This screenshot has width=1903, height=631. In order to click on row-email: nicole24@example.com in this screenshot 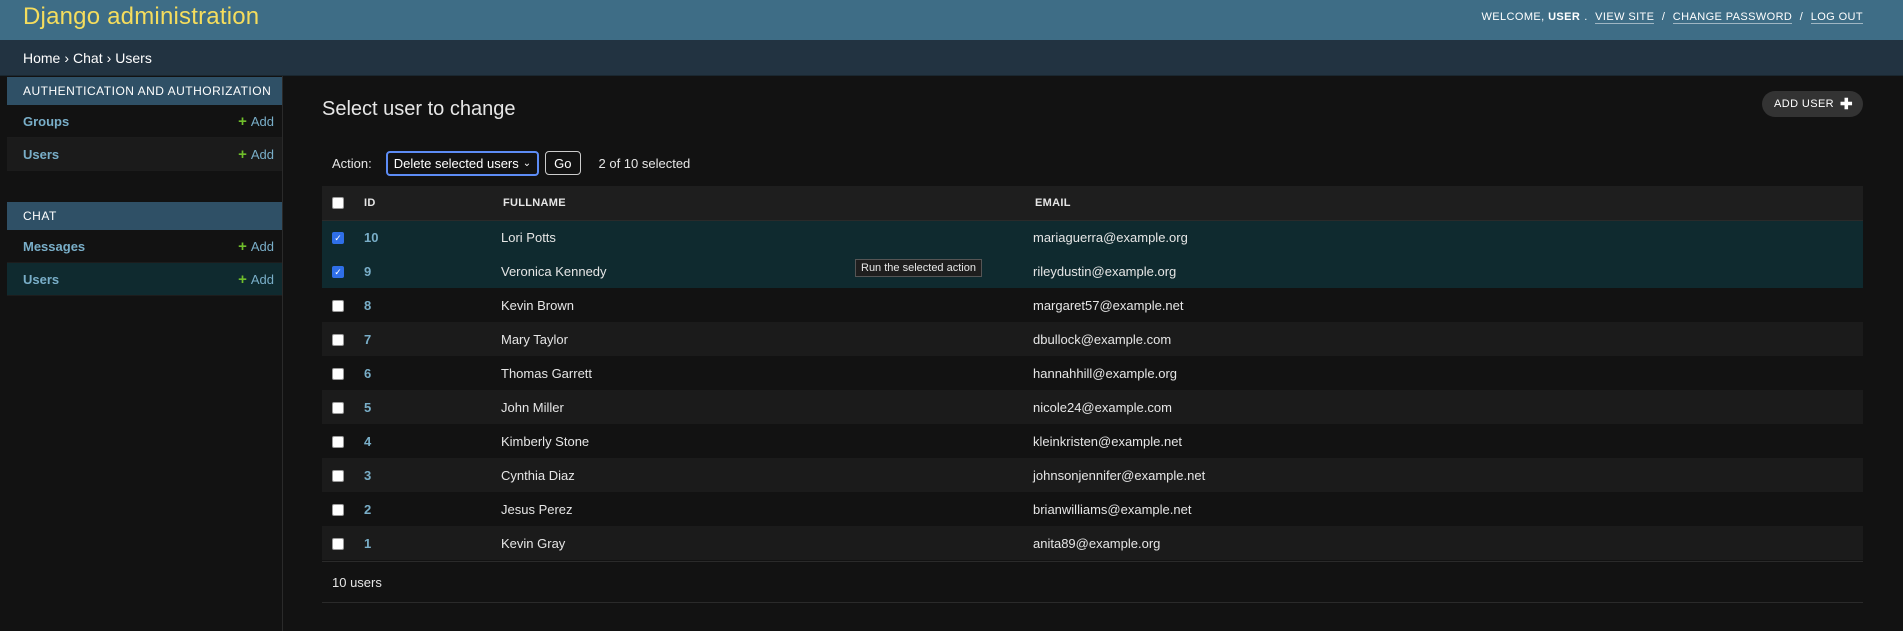, I will do `click(1102, 407)`.